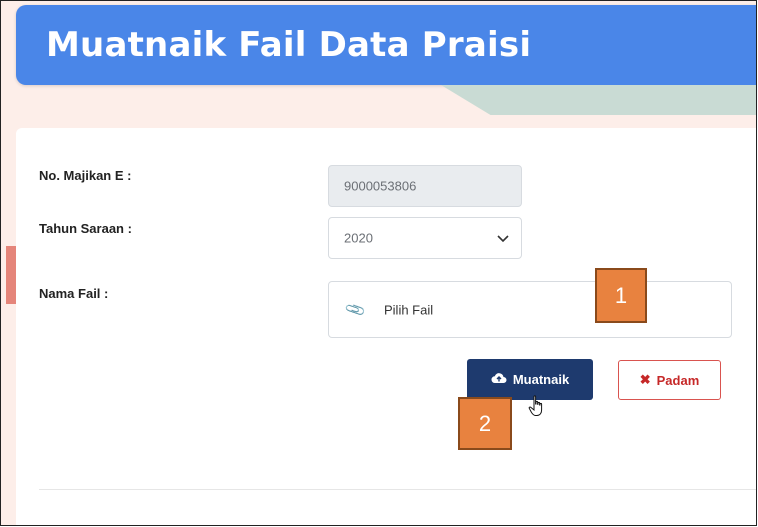 This screenshot has height=527, width=758. I want to click on cancel-button: ✖ Padam, so click(669, 380).